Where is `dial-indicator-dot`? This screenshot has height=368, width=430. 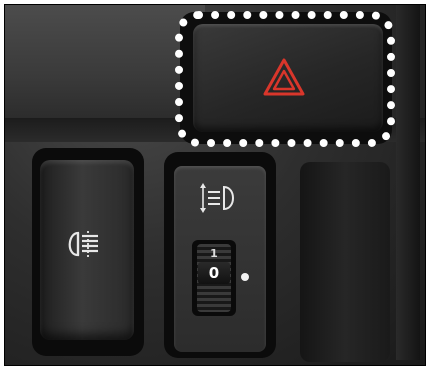
dial-indicator-dot is located at coordinates (245, 277).